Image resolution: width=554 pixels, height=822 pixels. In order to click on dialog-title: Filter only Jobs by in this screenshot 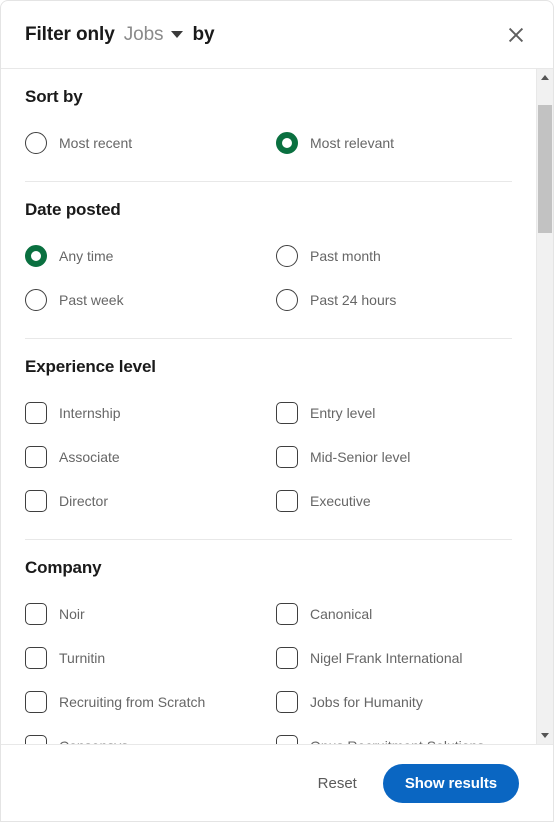, I will do `click(120, 34)`.